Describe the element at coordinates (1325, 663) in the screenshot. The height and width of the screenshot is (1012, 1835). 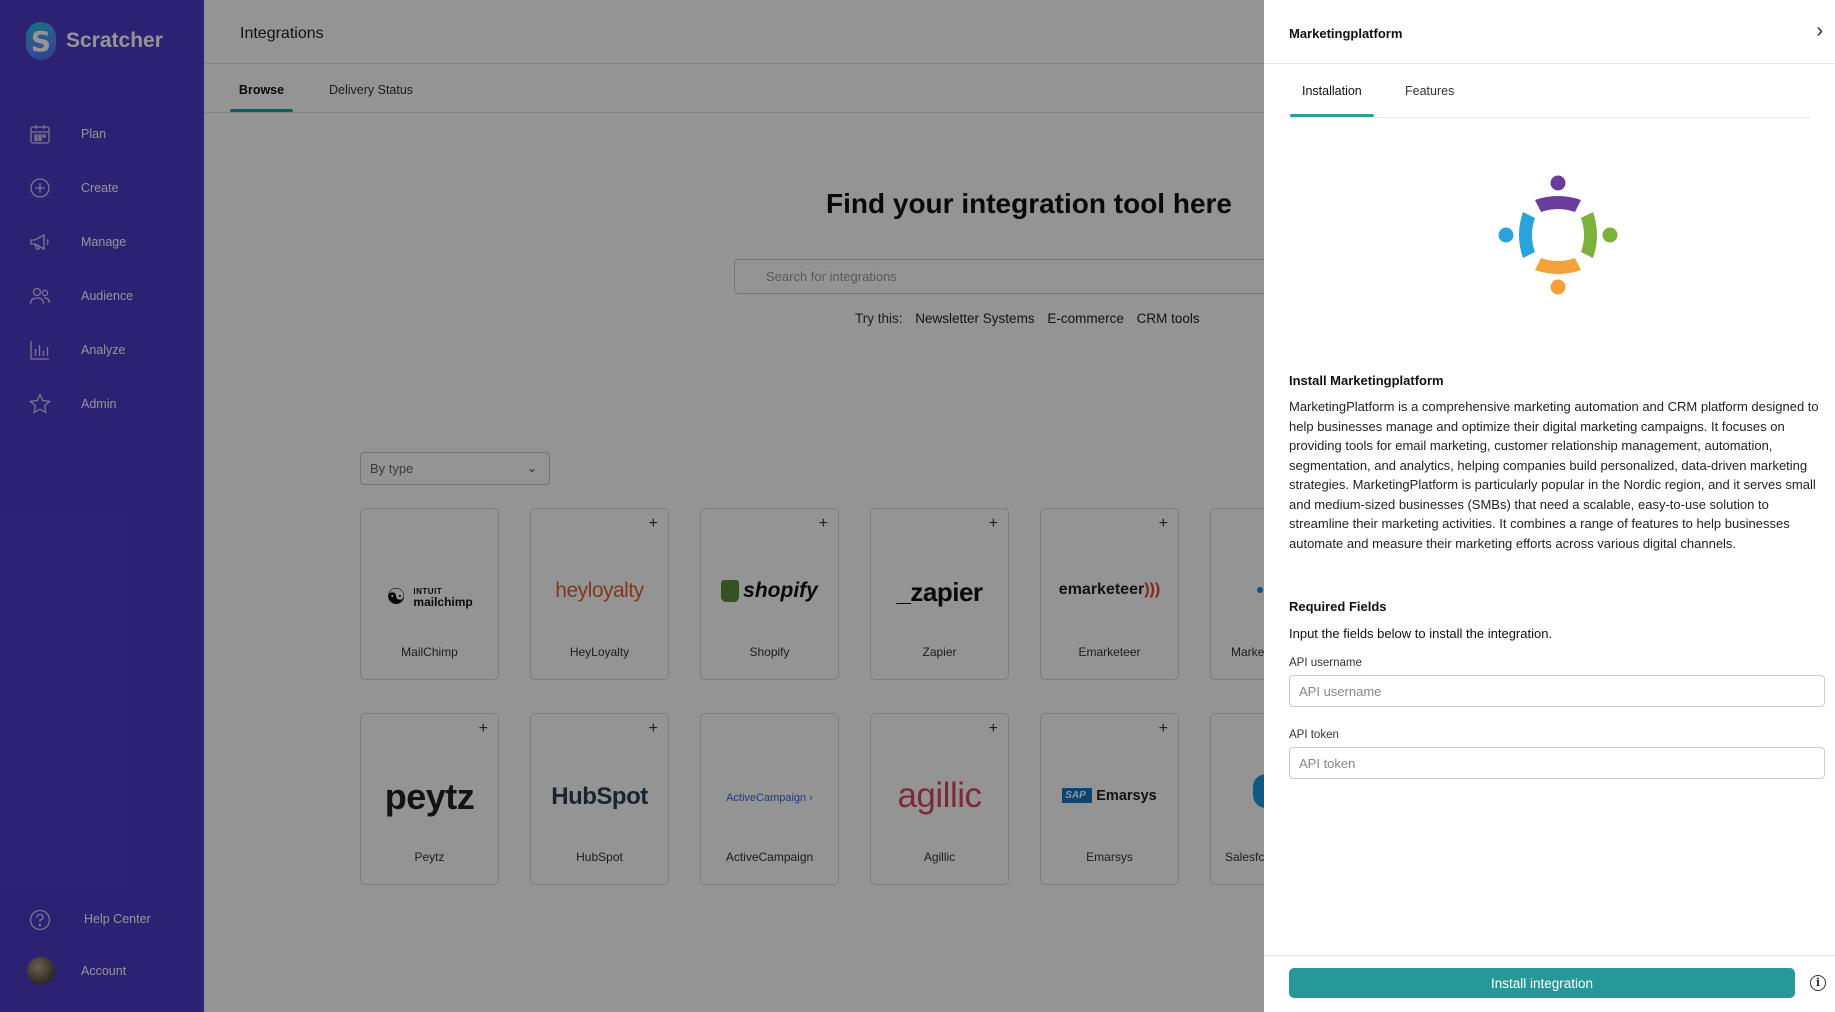
I see `api-username-label: API username` at that location.